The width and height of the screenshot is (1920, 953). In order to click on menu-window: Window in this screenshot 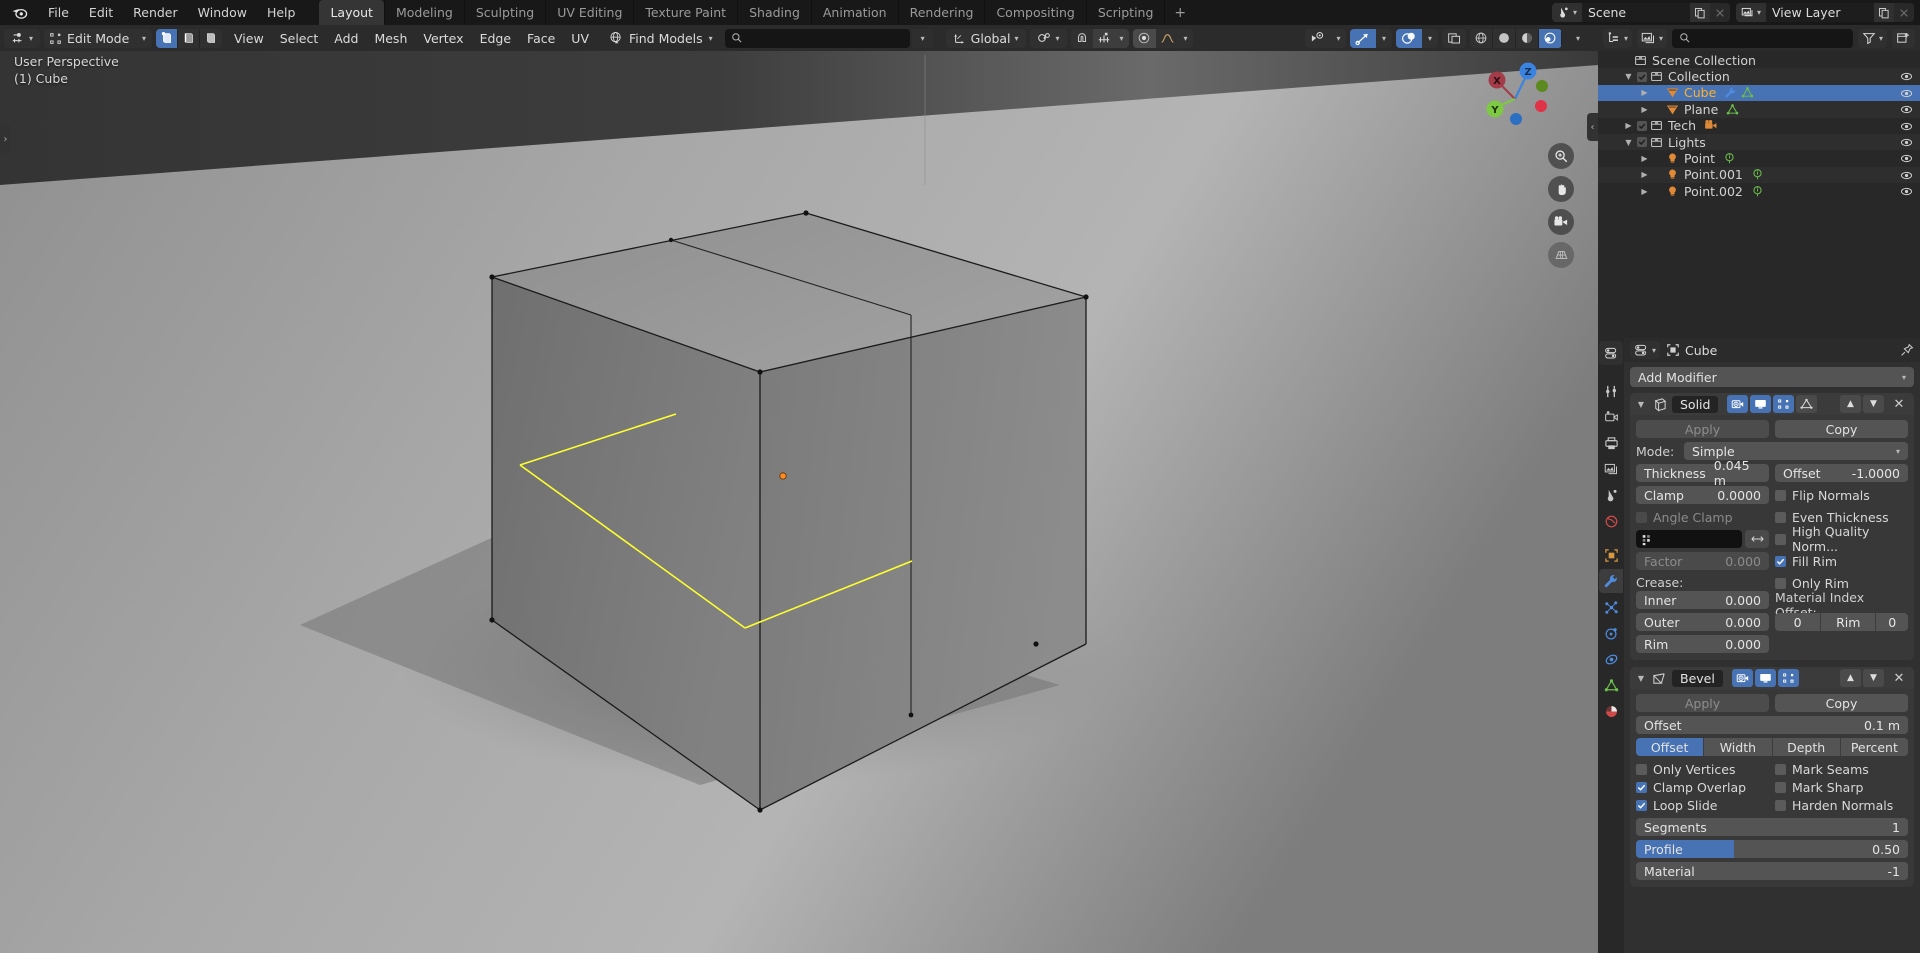, I will do `click(222, 12)`.